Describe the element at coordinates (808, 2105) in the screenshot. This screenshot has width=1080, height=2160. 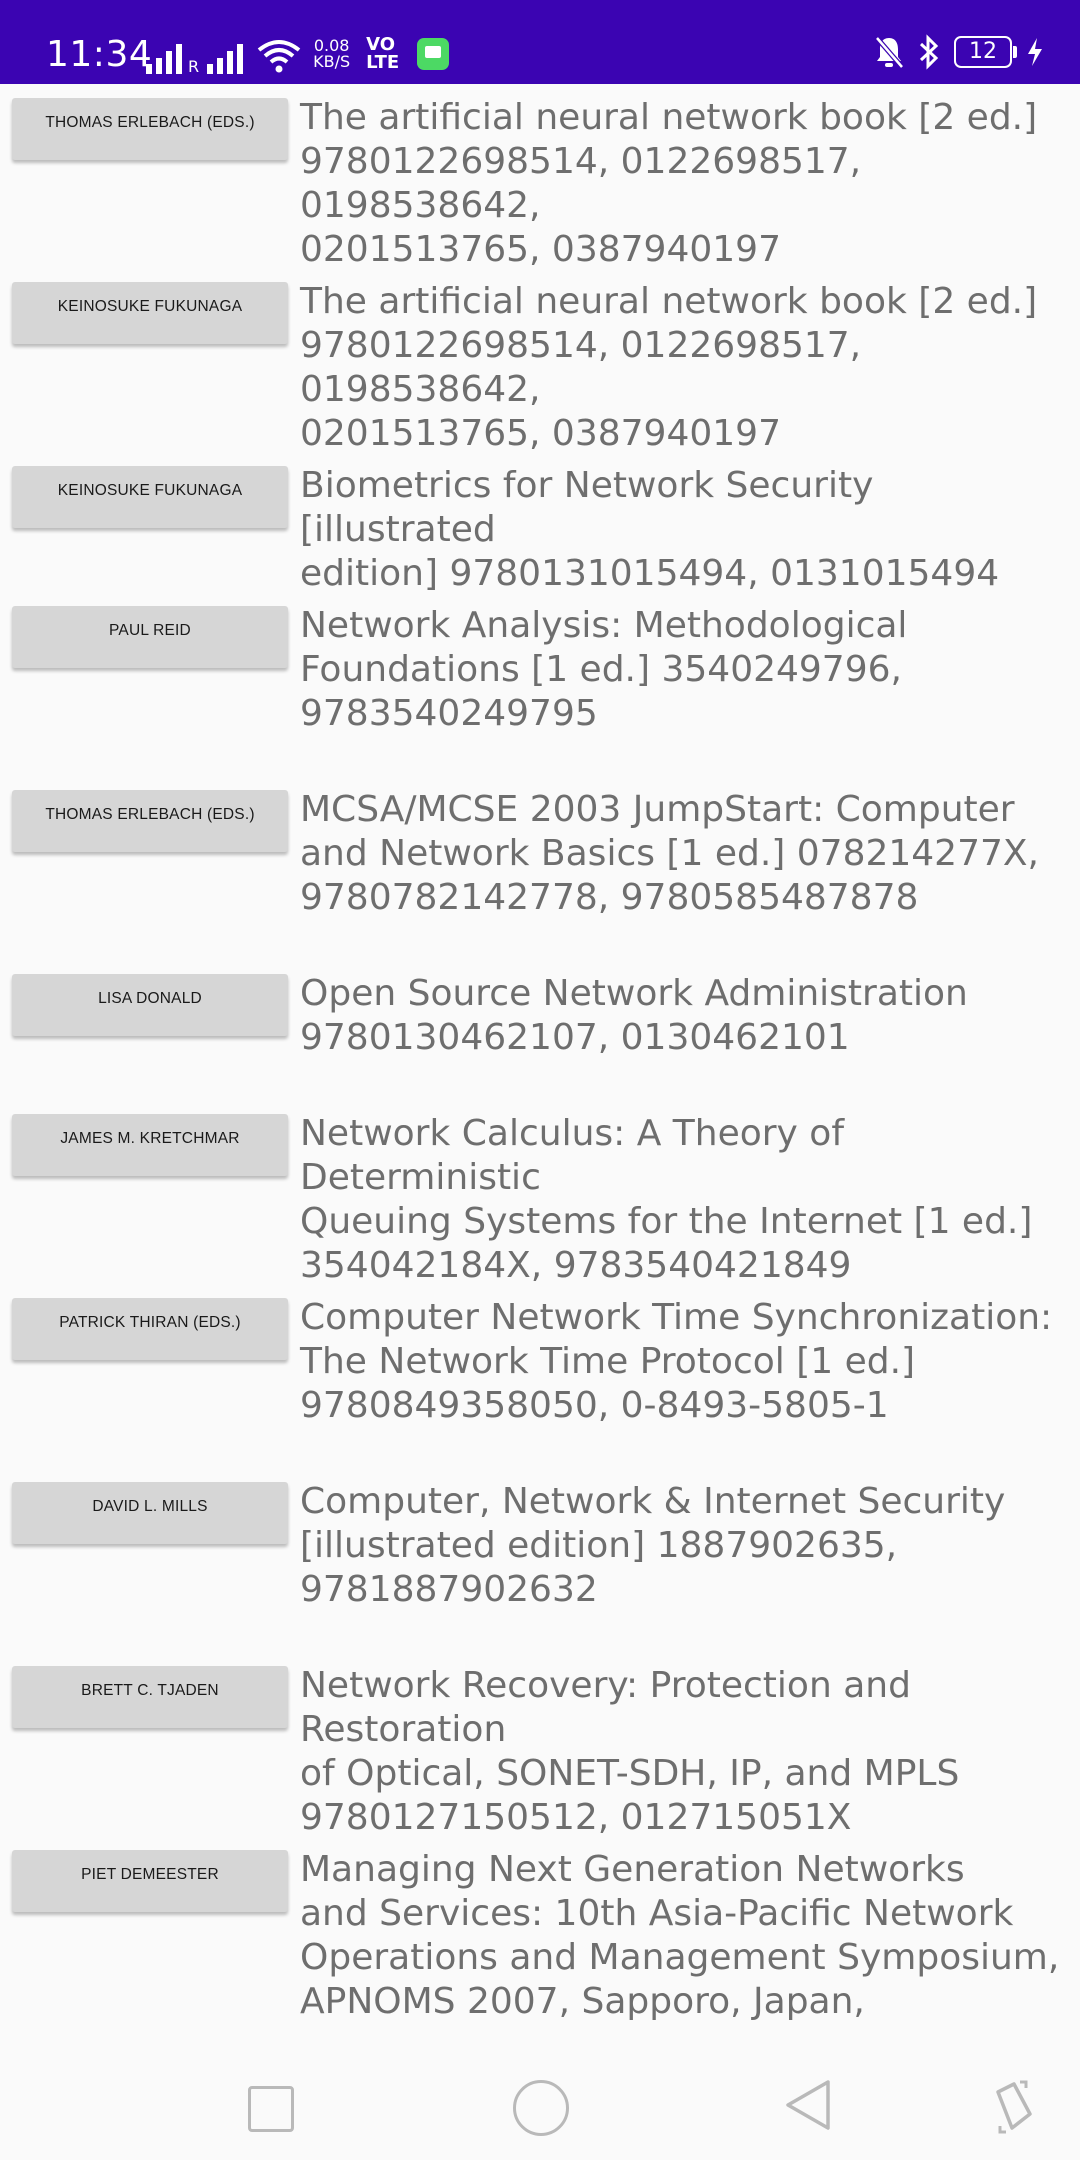
I see `back-triangle-icon` at that location.